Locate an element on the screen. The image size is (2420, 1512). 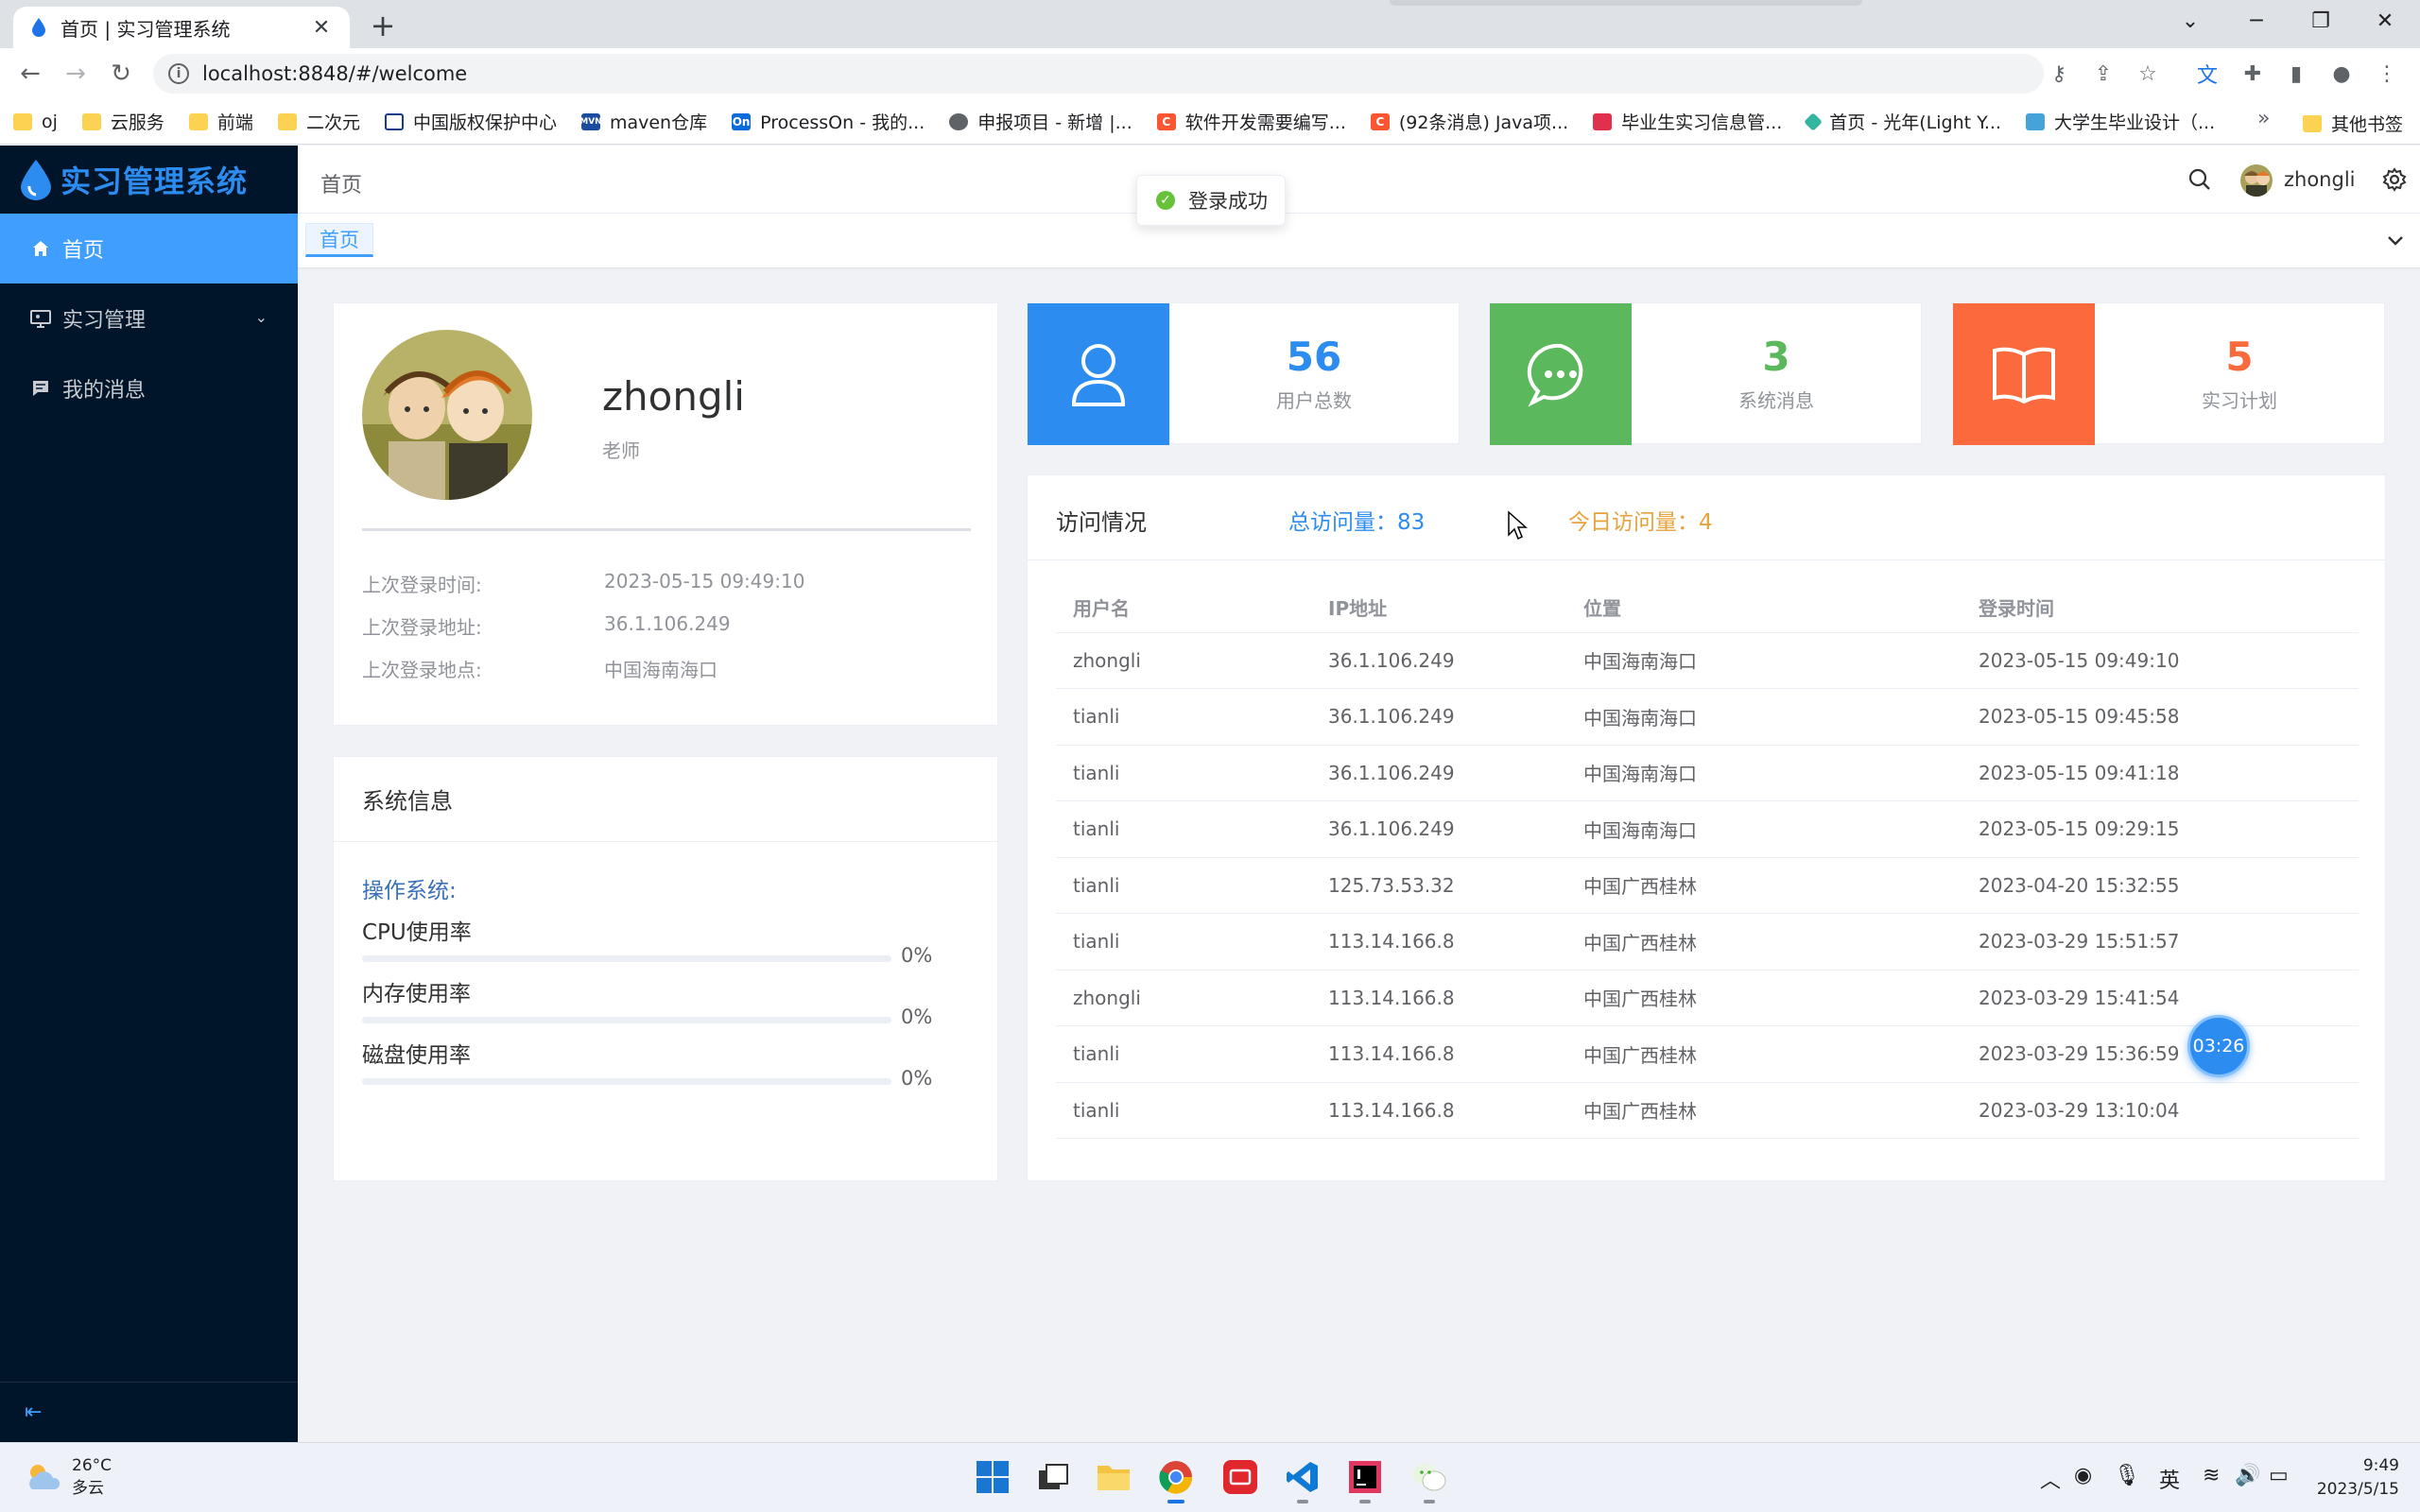
table-cell: 2023-03-29 15:36:59 is located at coordinates (2160, 1054).